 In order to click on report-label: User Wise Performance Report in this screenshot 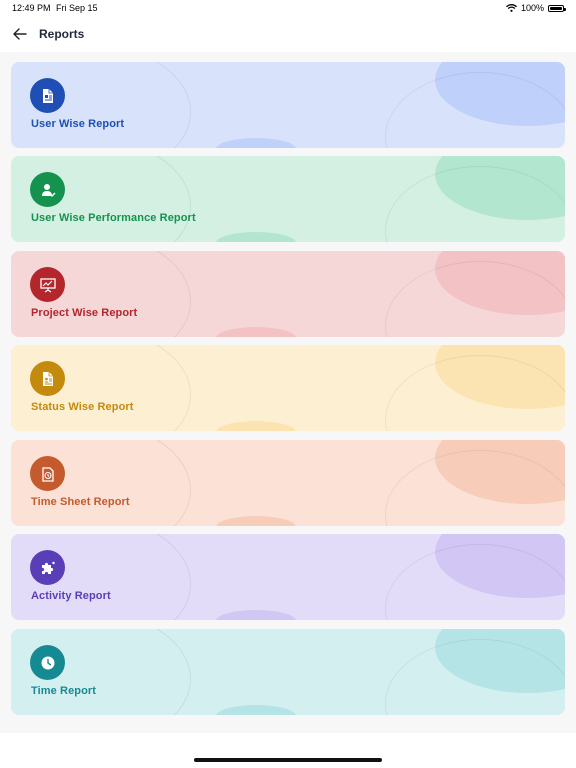, I will do `click(113, 218)`.